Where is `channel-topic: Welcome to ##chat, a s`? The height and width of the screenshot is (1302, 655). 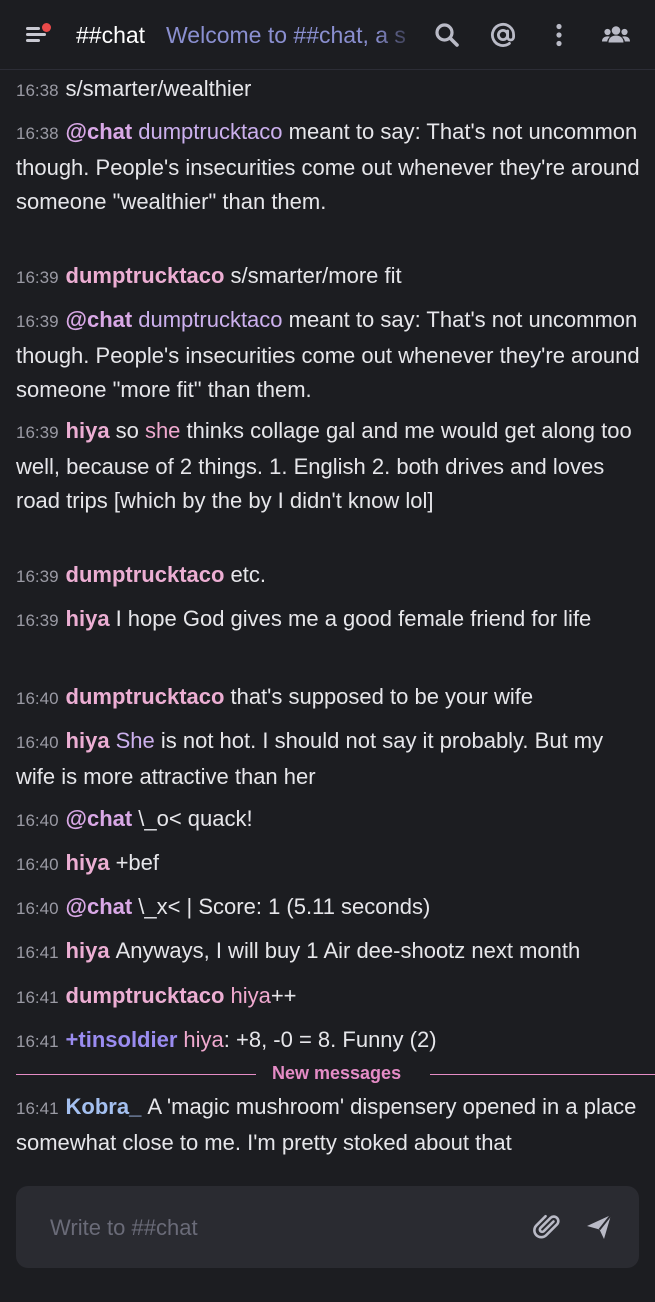 channel-topic: Welcome to ##chat, a s is located at coordinates (293, 35).